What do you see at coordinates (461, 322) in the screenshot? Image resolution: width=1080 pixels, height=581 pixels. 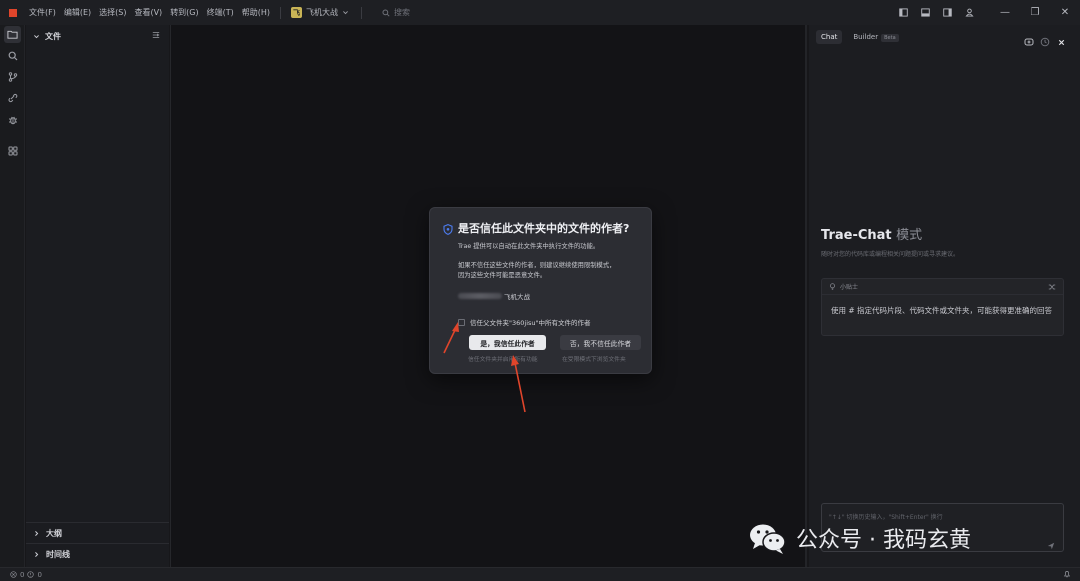 I see `checkbox-box` at bounding box center [461, 322].